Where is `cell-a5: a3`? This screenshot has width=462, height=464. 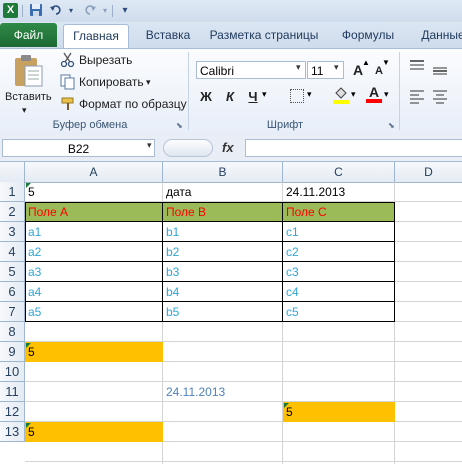 cell-a5: a3 is located at coordinates (93, 272).